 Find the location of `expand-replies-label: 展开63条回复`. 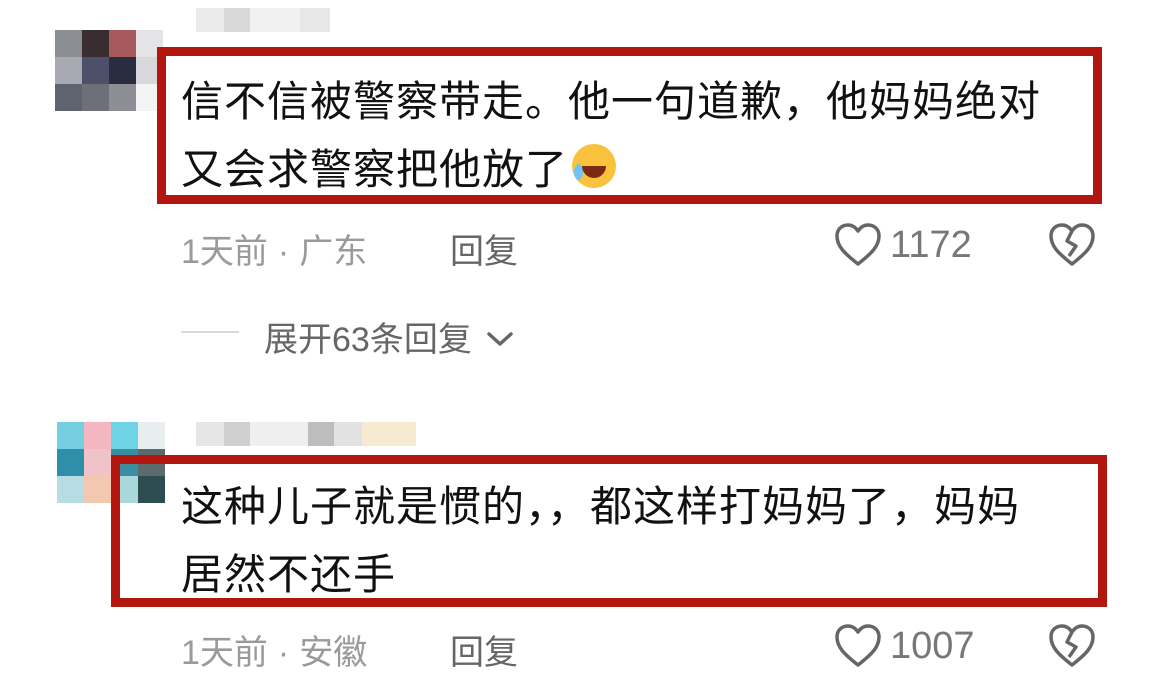

expand-replies-label: 展开63条回复 is located at coordinates (368, 340).